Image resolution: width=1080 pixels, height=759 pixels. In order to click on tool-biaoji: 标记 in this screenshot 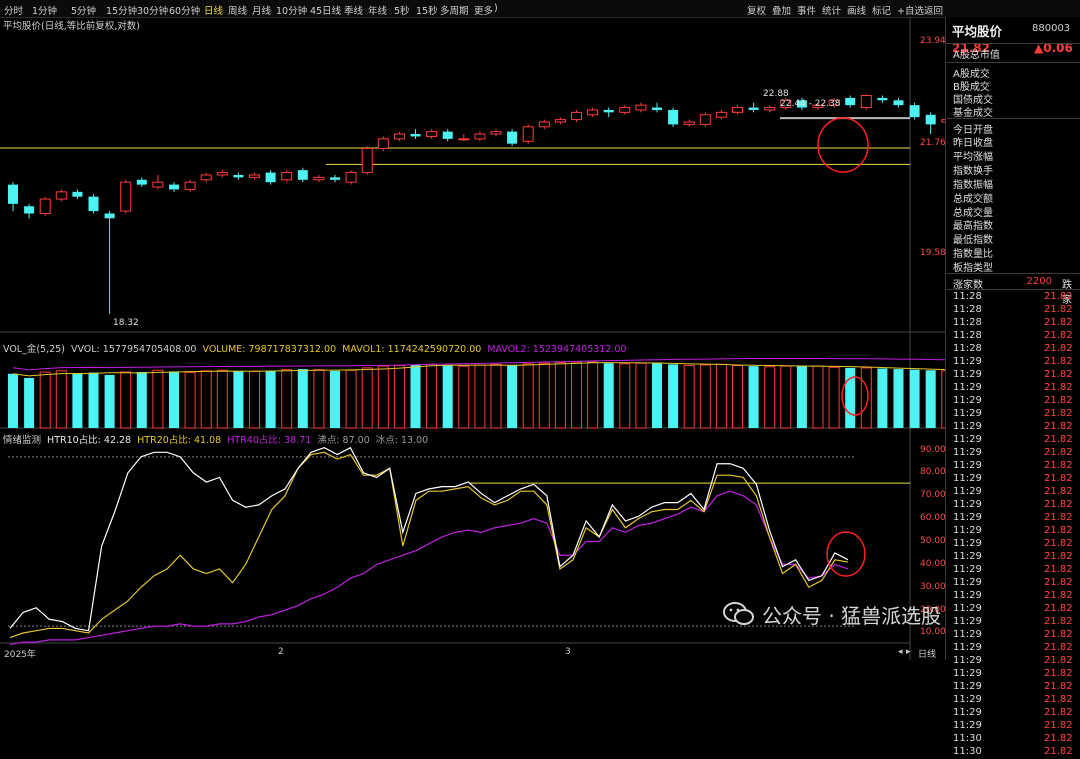, I will do `click(881, 10)`.